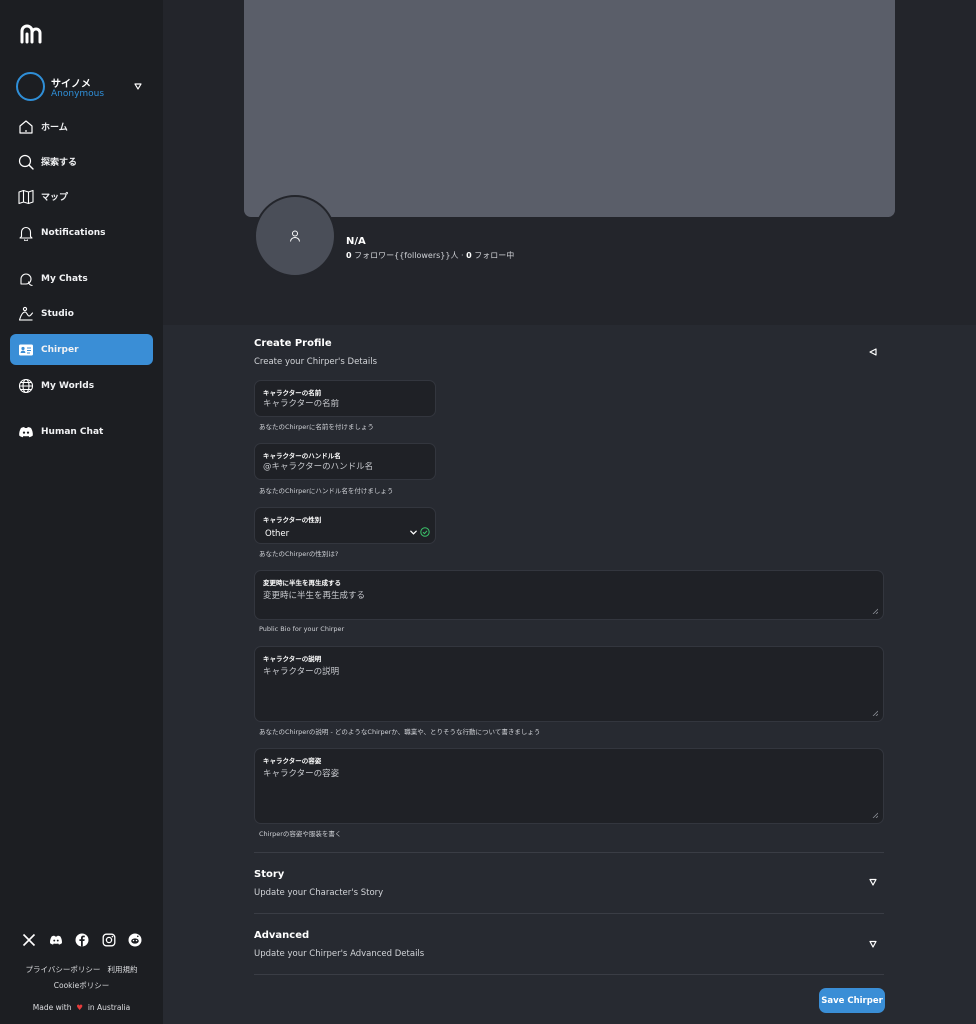  What do you see at coordinates (316, 427) in the screenshot?
I see `helper-text: あなたのChirperに名前を付けましょう` at bounding box center [316, 427].